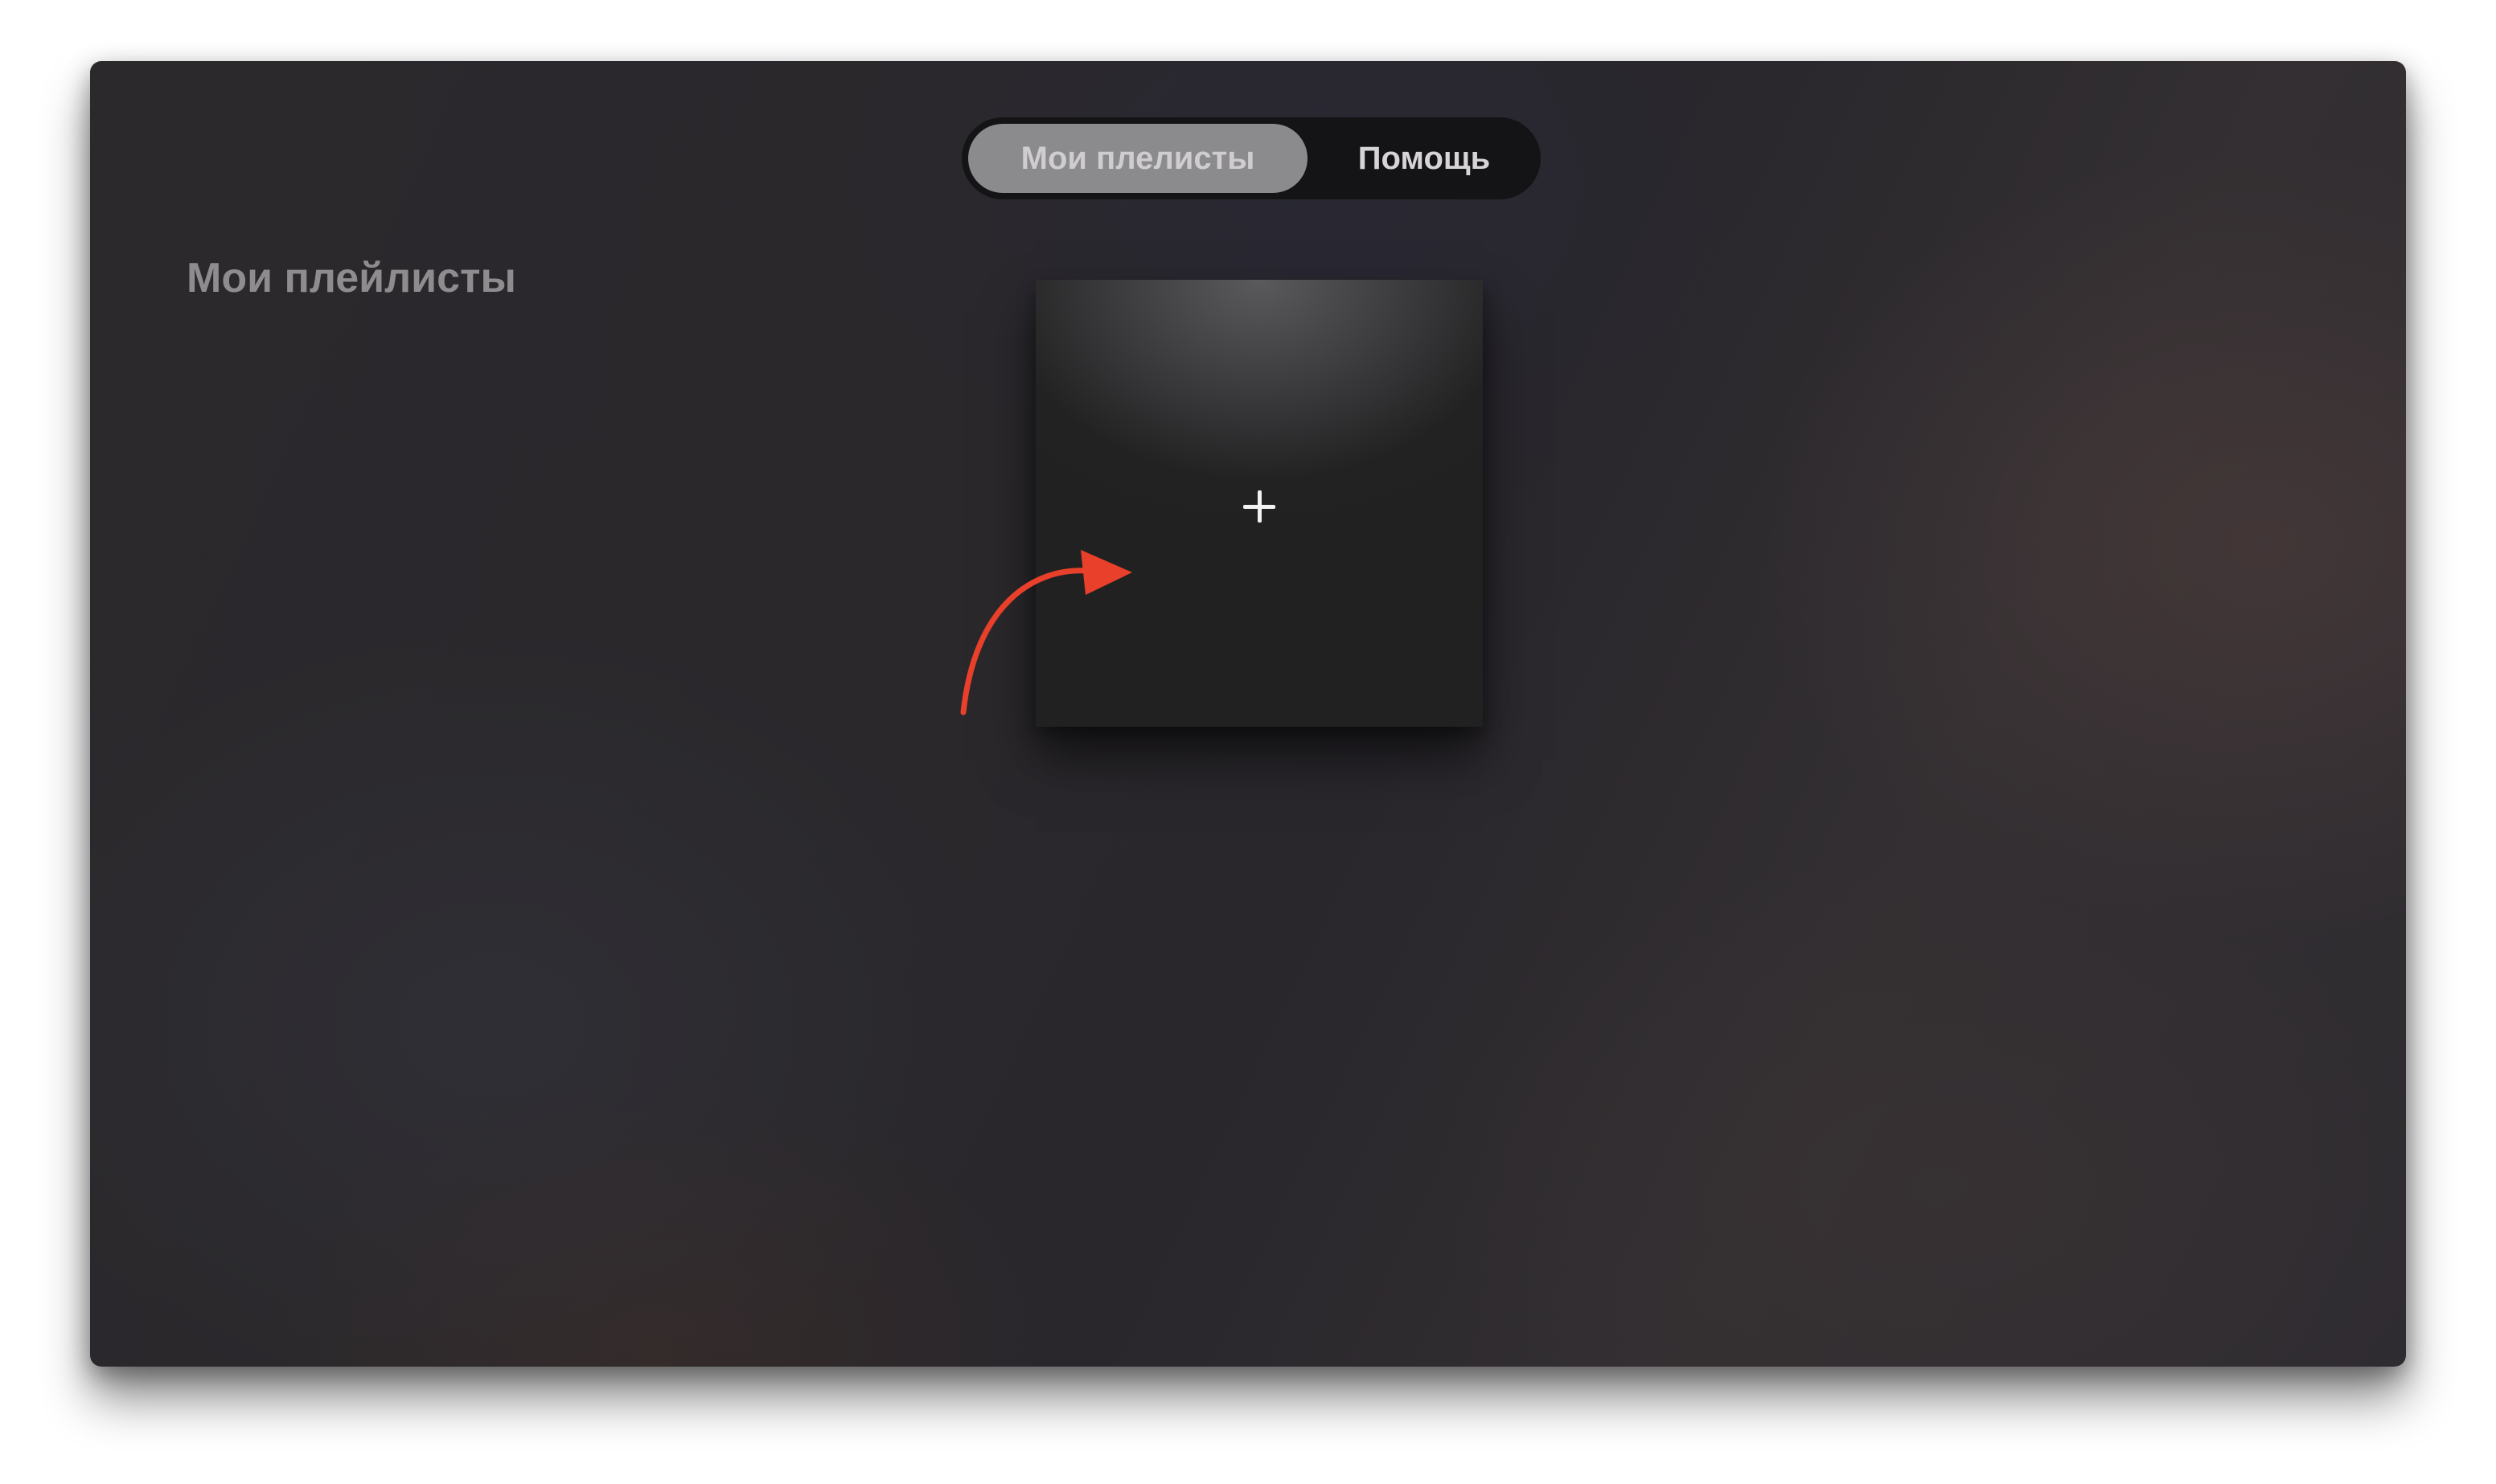 The image size is (2496, 1484). I want to click on plus-icon, so click(1259, 507).